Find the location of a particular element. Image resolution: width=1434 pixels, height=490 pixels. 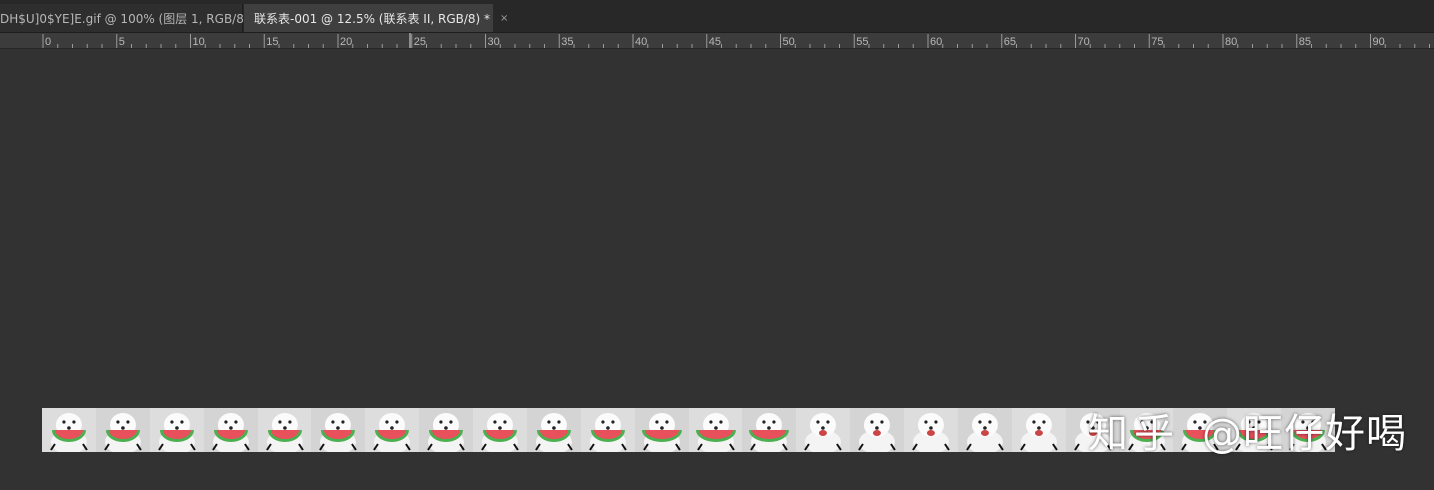

ruler-label: 65 is located at coordinates (1010, 42).